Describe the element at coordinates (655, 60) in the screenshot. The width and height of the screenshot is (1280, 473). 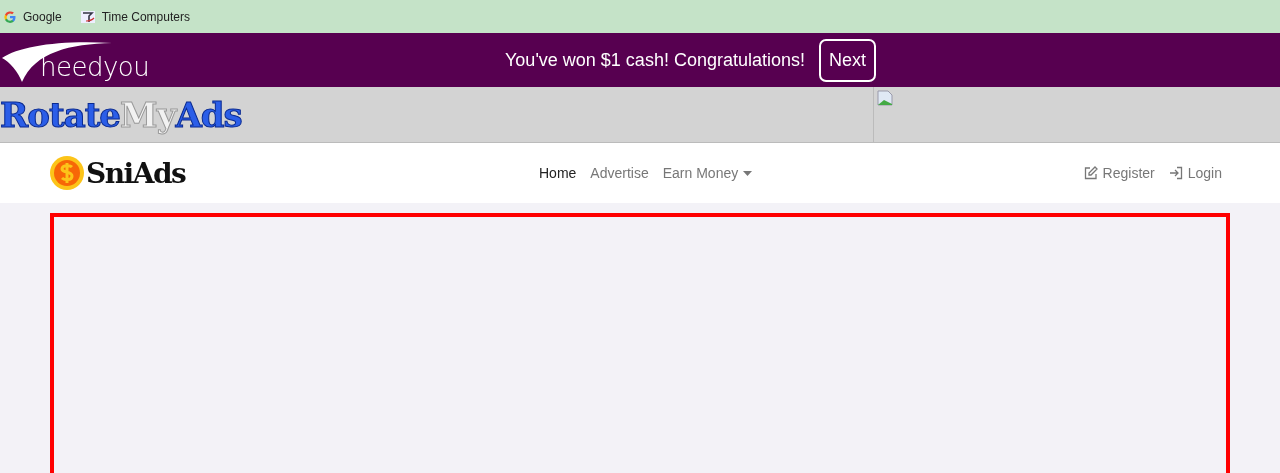
I see `promo-message: You've won $1 cash! Congratulations!` at that location.